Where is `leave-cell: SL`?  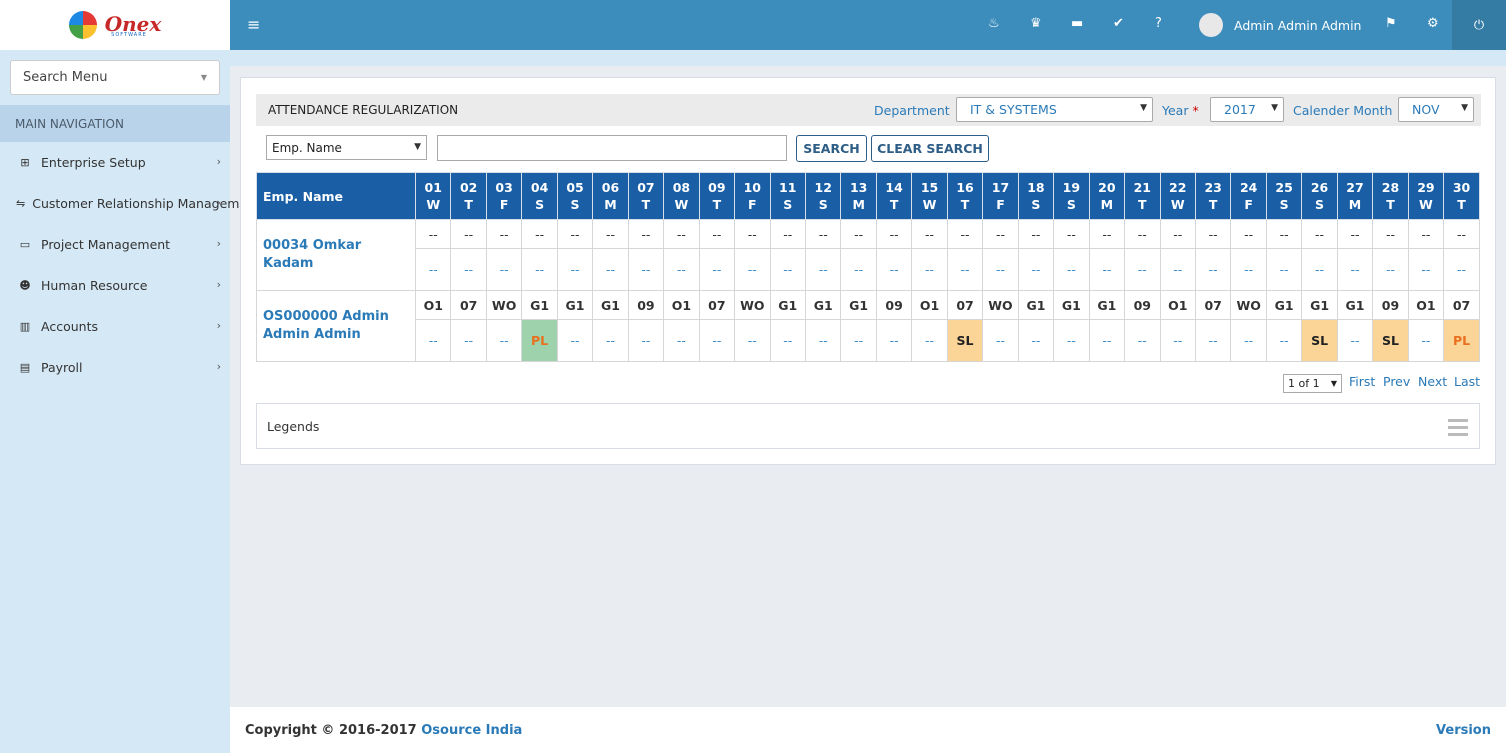 leave-cell: SL is located at coordinates (1390, 340).